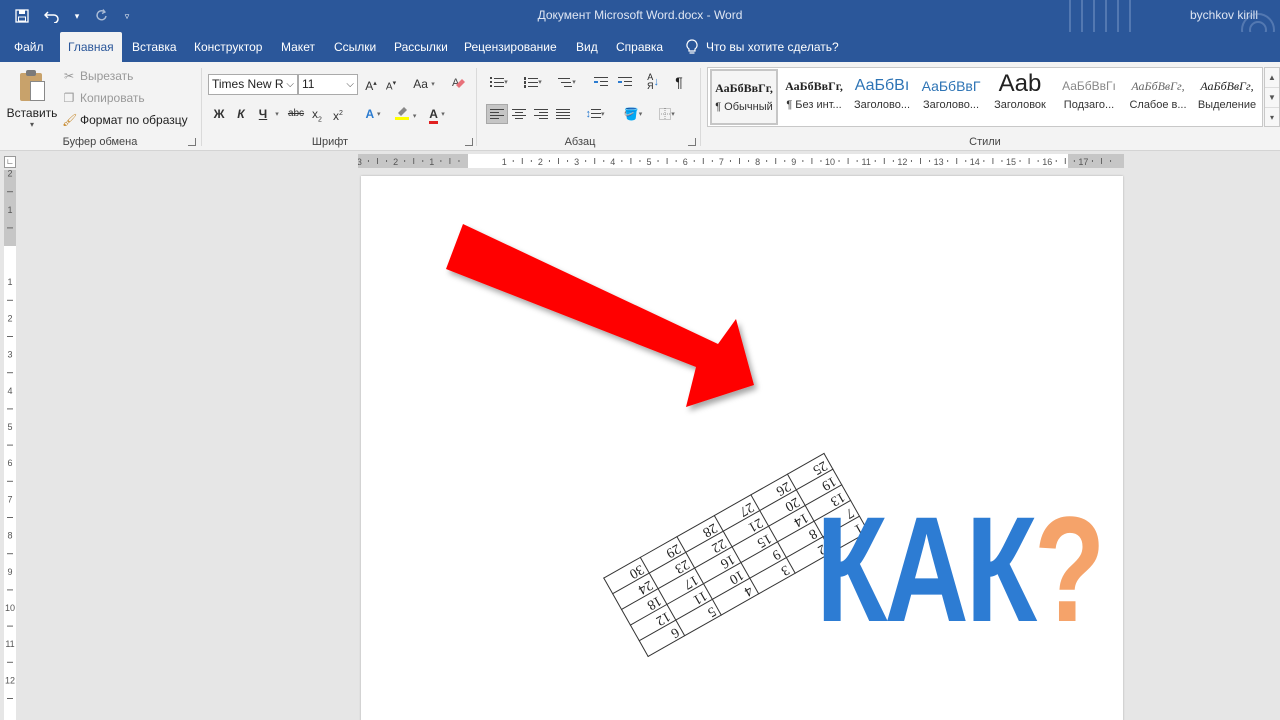 The width and height of the screenshot is (1280, 720). What do you see at coordinates (757, 162) in the screenshot?
I see `ruler-label: 8` at bounding box center [757, 162].